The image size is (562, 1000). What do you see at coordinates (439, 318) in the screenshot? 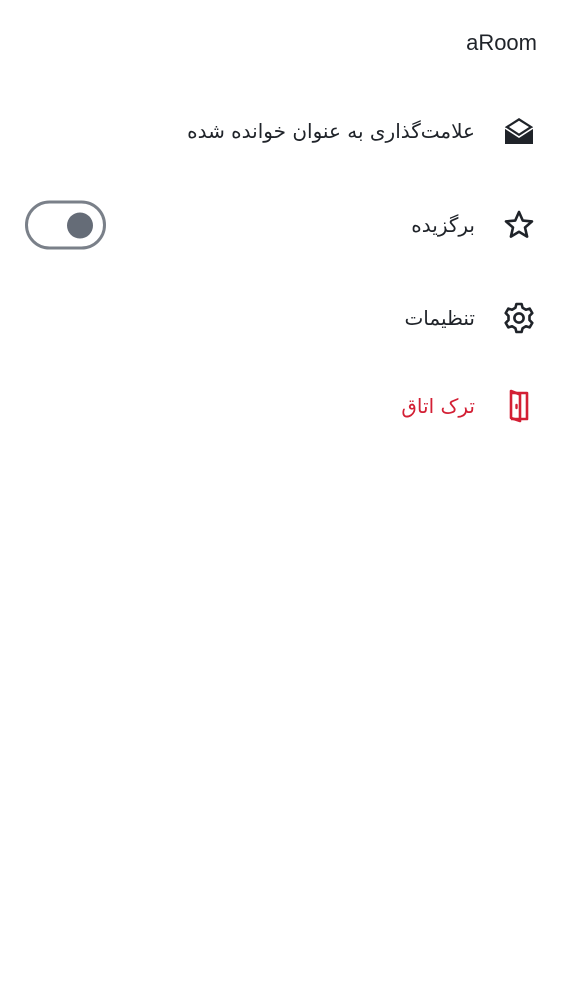
I see `settings-label: تنظیمات` at bounding box center [439, 318].